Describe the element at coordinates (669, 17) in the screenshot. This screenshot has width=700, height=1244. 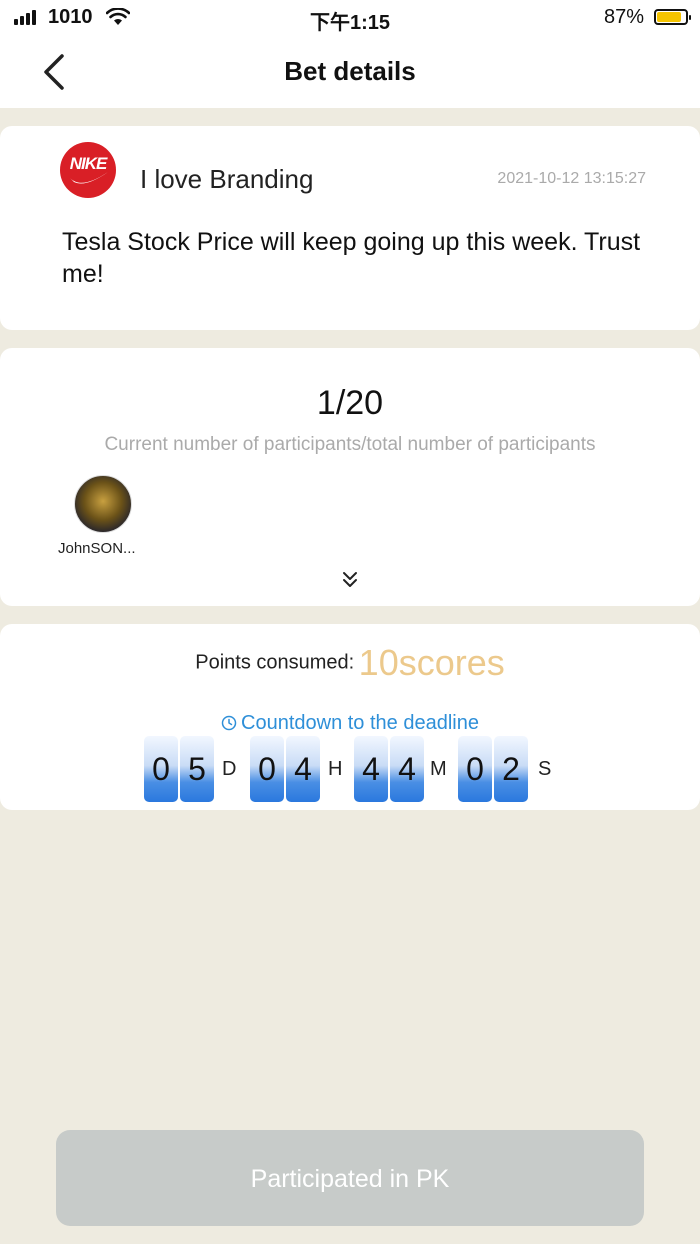
I see `battery-fill` at that location.